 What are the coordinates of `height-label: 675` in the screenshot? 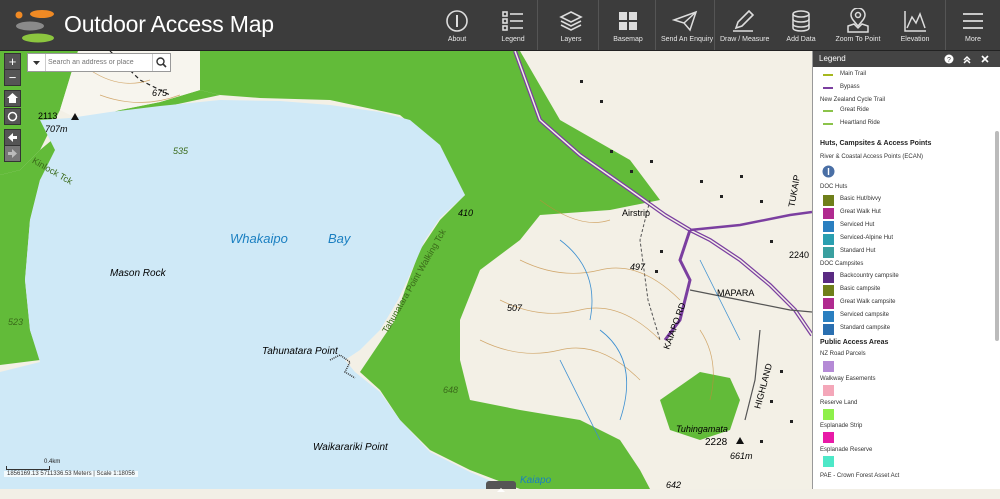 It's located at (160, 93).